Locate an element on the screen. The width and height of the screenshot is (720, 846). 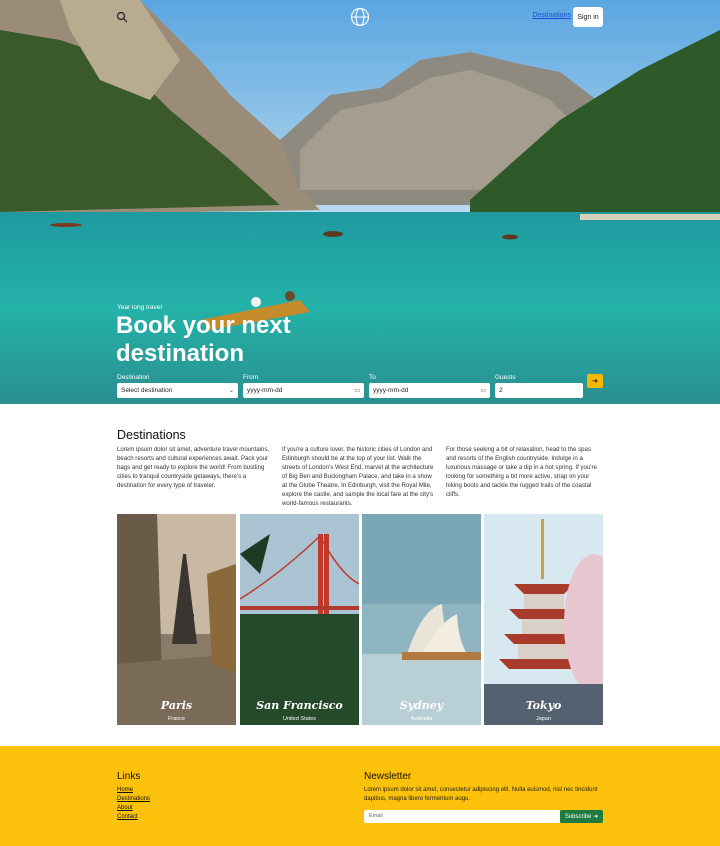
card-country-name: Australia is located at coordinates (421, 719).